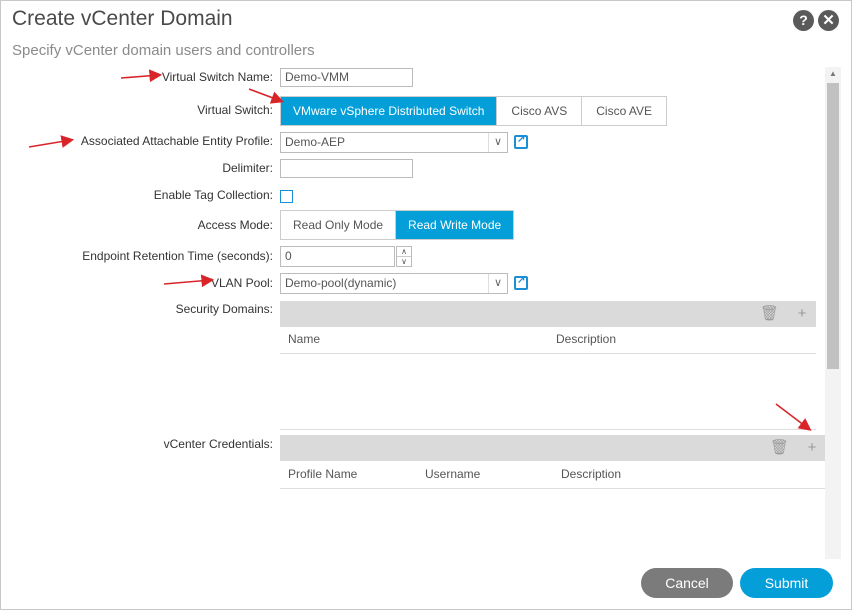 The width and height of the screenshot is (852, 611). What do you see at coordinates (141, 76) in the screenshot?
I see `annotation-arrow-virtual-switch-name` at bounding box center [141, 76].